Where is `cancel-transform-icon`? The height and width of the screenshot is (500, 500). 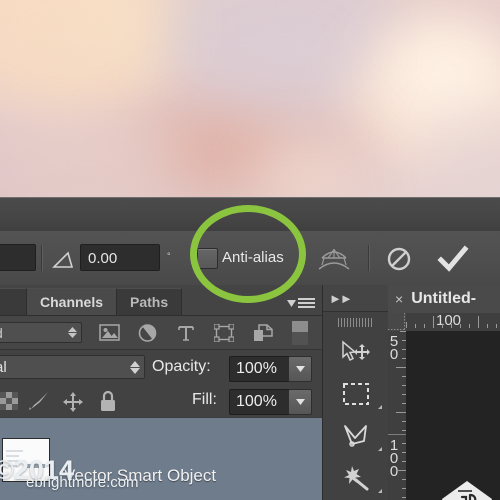 cancel-transform-icon is located at coordinates (399, 259).